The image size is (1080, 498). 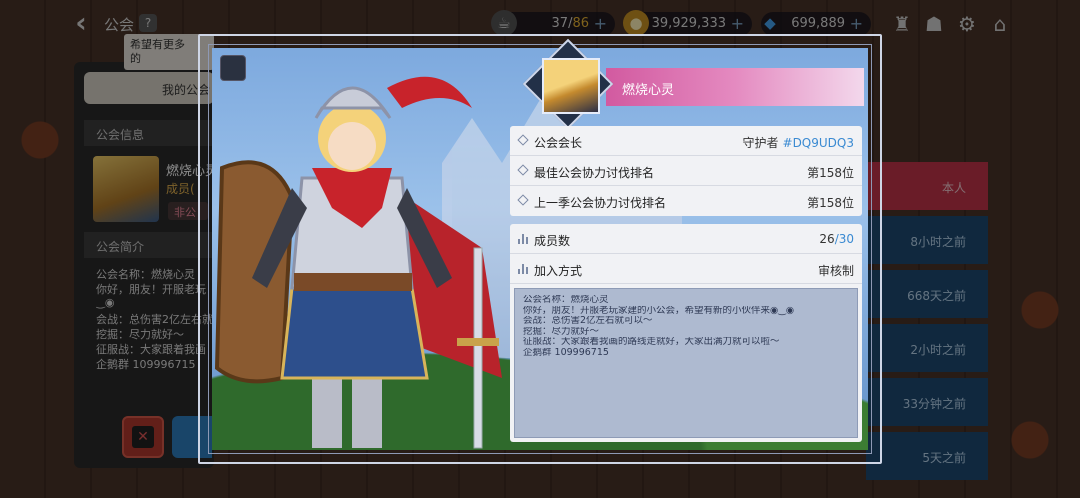 What do you see at coordinates (686, 239) in the screenshot?
I see `members-row: 成员数 26/30` at bounding box center [686, 239].